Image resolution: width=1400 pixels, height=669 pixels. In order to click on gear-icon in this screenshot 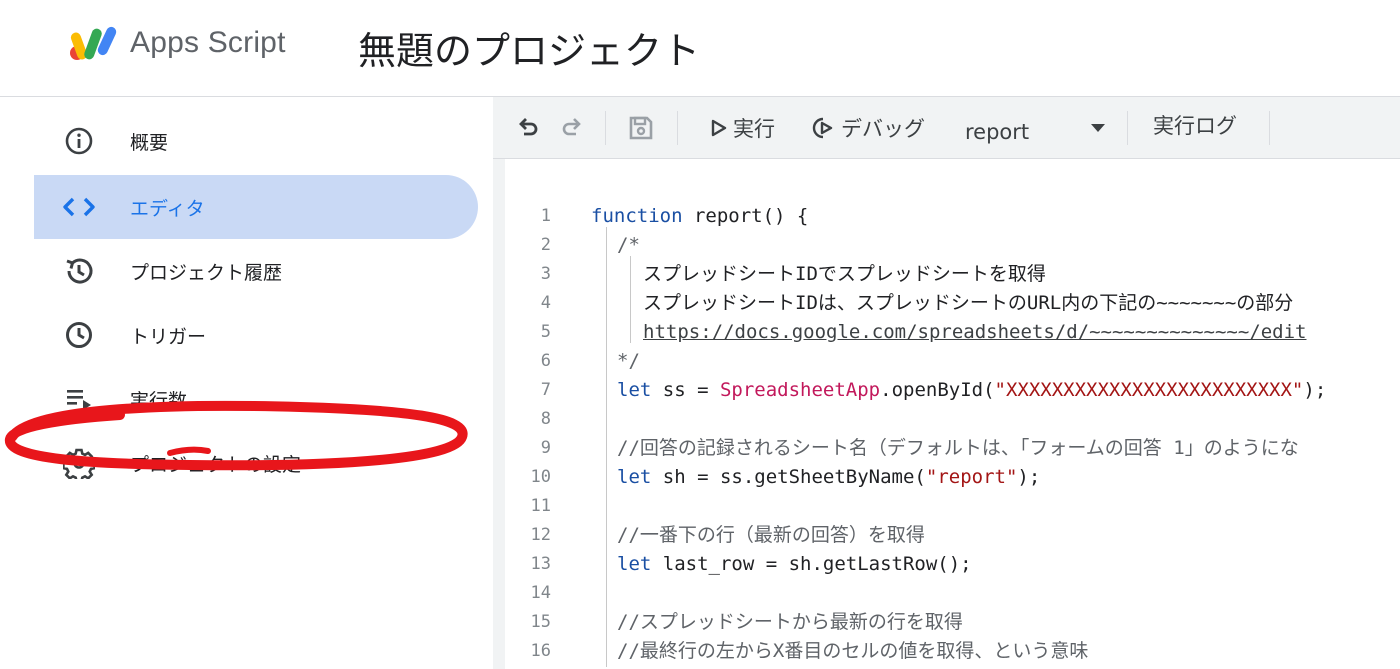, I will do `click(79, 463)`.